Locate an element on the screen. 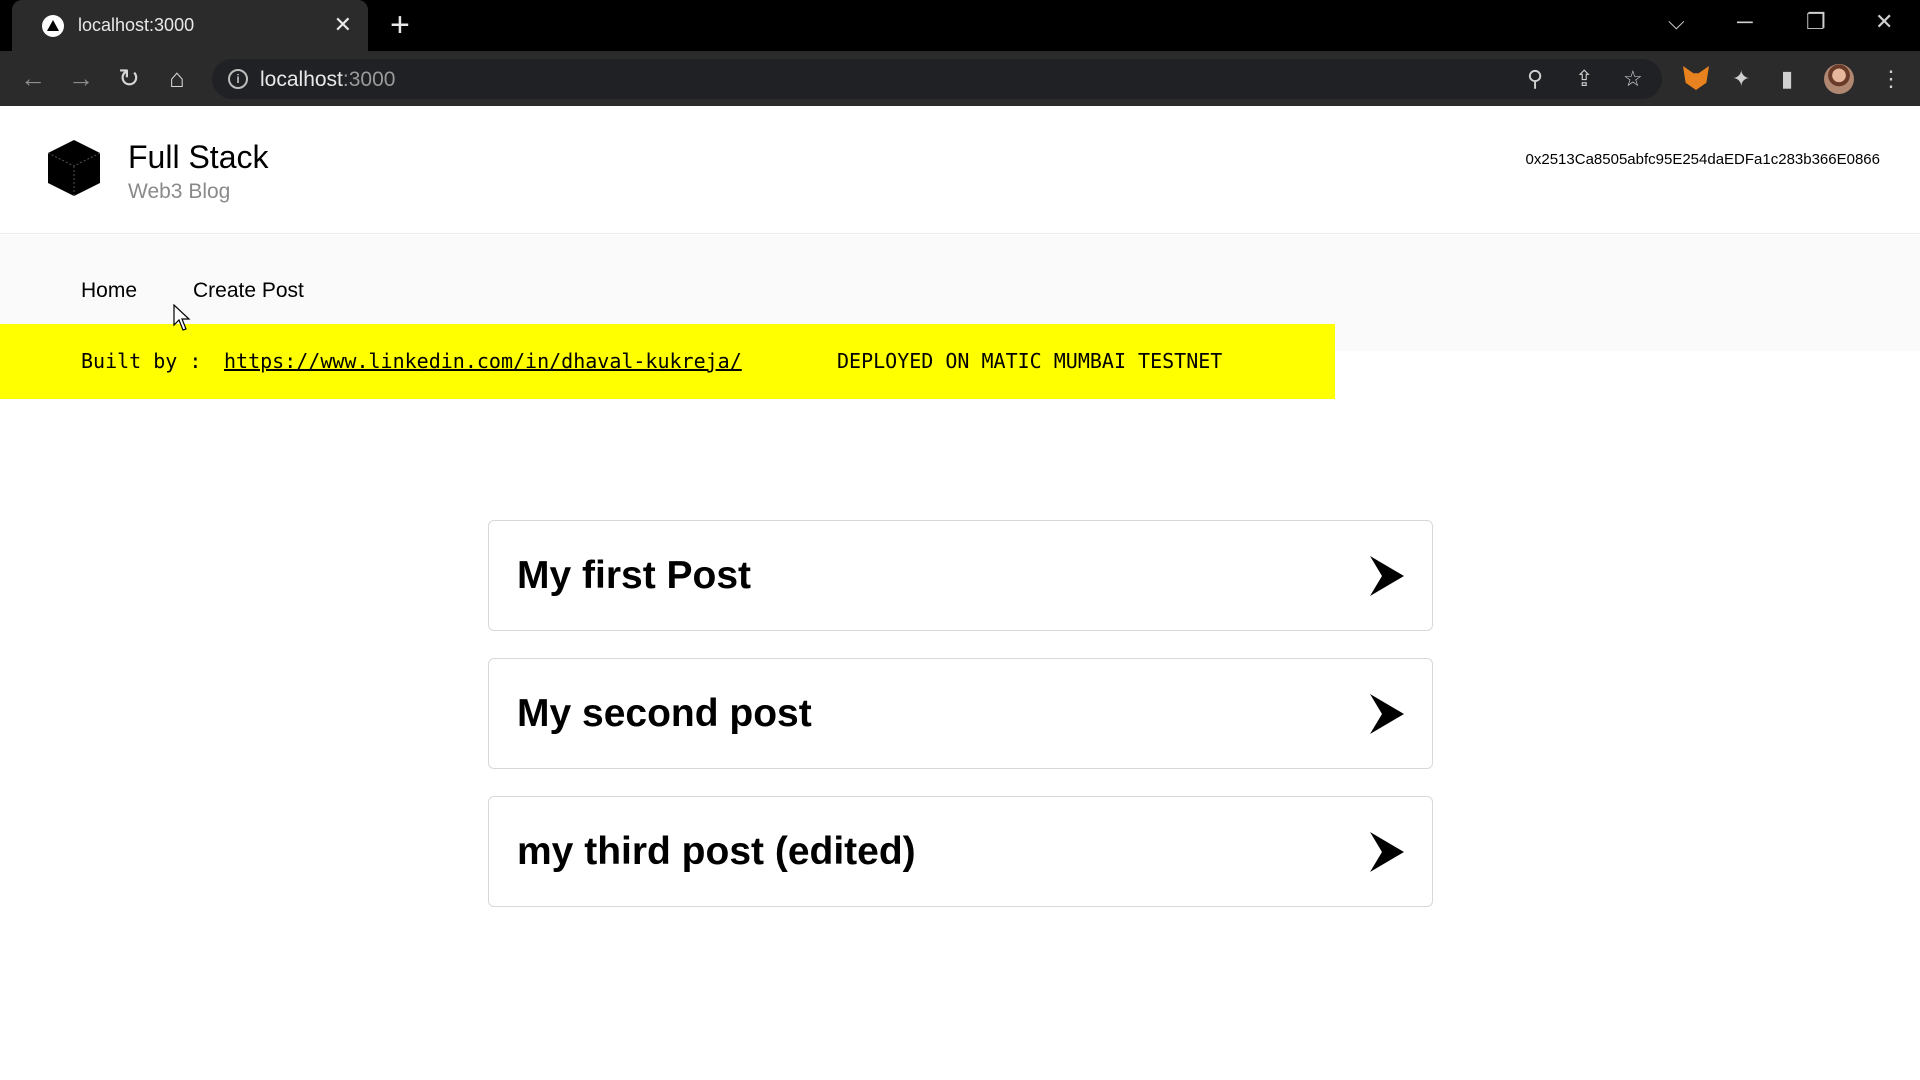 The height and width of the screenshot is (1080, 1920). address-url: localhost:3000 is located at coordinates (327, 80).